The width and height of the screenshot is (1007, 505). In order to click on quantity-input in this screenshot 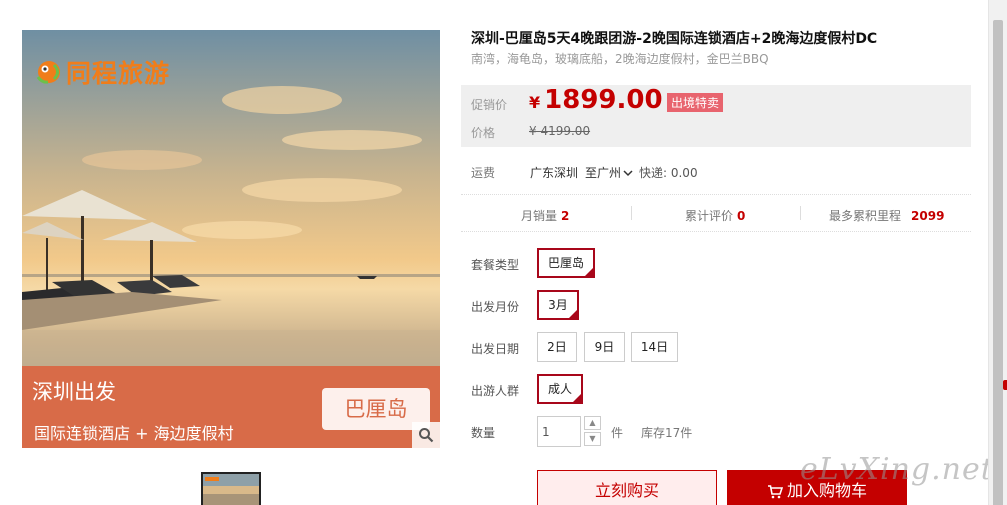, I will do `click(559, 431)`.